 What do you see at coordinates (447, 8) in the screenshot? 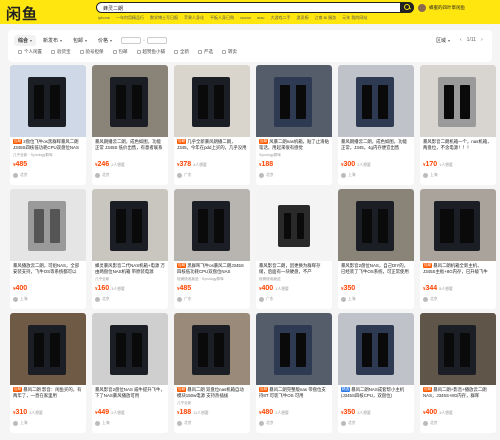
I see `user-name: 蜂蜜的四叶草闲鱼` at bounding box center [447, 8].